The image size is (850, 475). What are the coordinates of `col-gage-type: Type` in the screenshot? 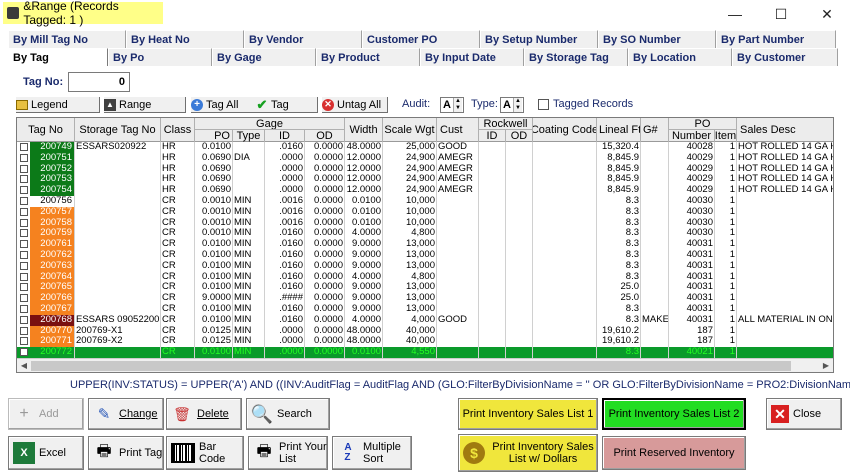 It's located at (249, 136).